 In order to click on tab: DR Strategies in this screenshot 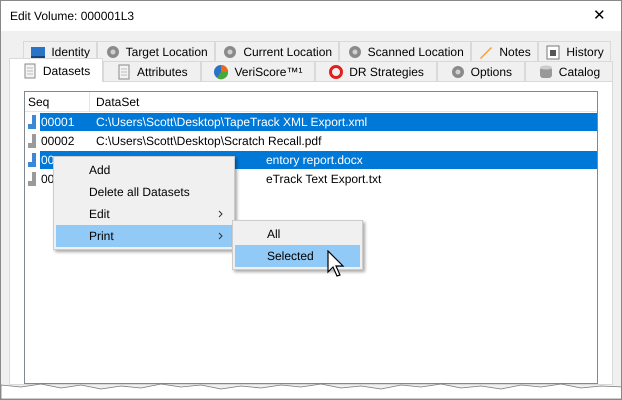, I will do `click(376, 71)`.